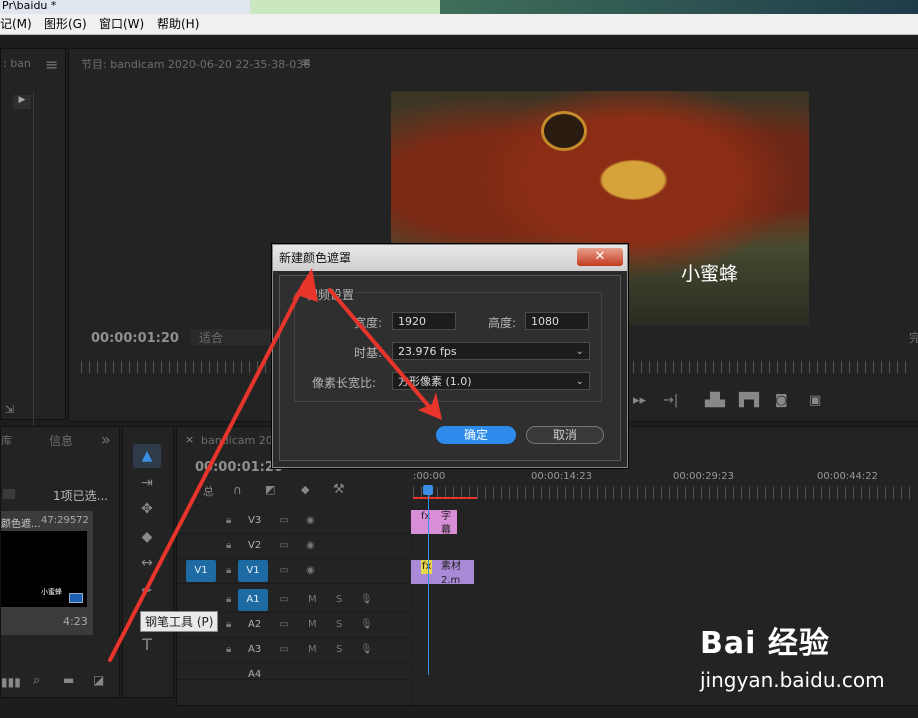 This screenshot has width=918, height=718. I want to click on annotation-arrow-up, so click(207, 471).